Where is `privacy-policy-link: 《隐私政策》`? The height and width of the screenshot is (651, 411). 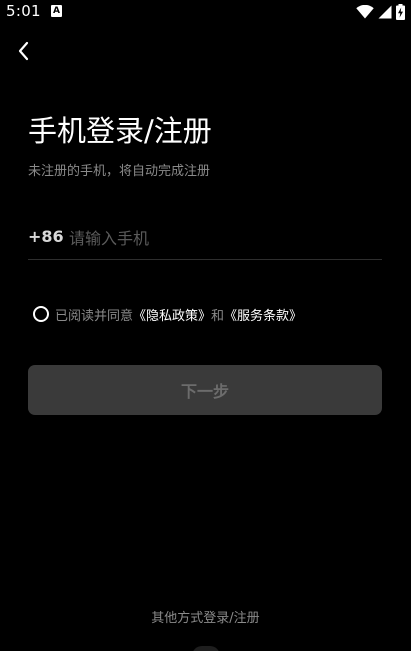 privacy-policy-link: 《隐私政策》 is located at coordinates (172, 314).